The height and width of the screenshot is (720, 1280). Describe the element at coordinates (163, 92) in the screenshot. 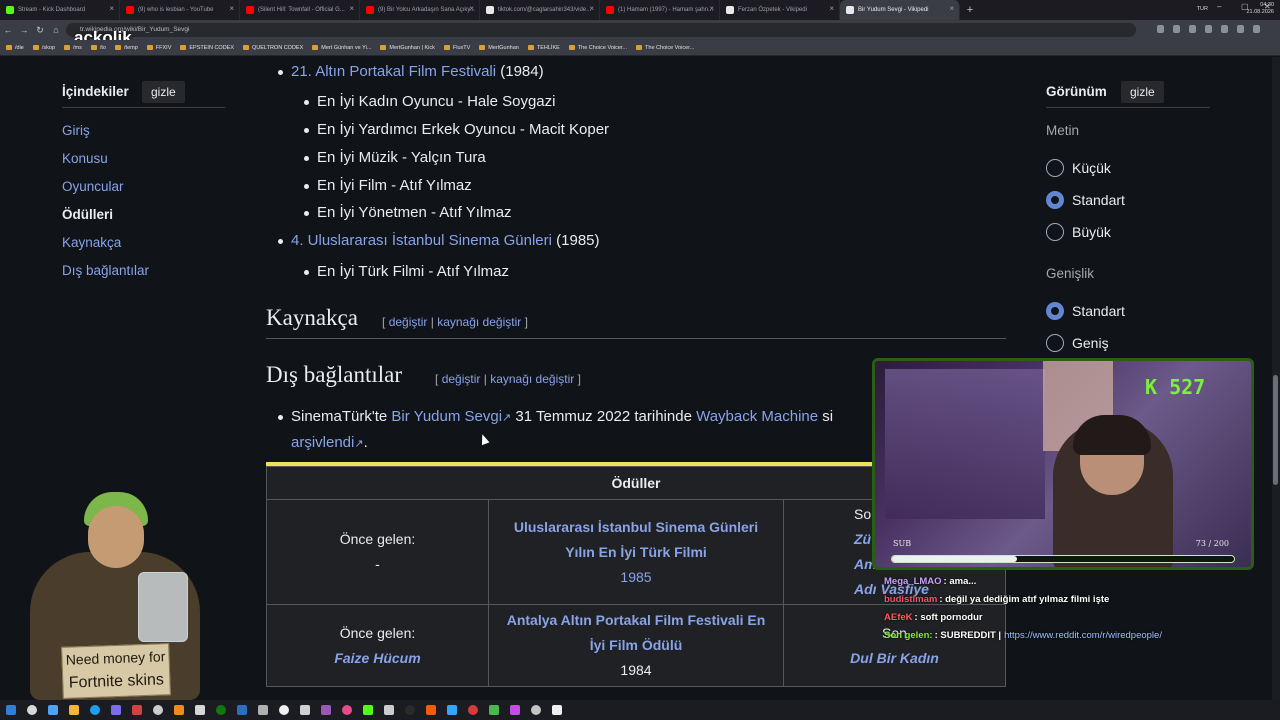

I see `toc-hide-button: gizle` at that location.